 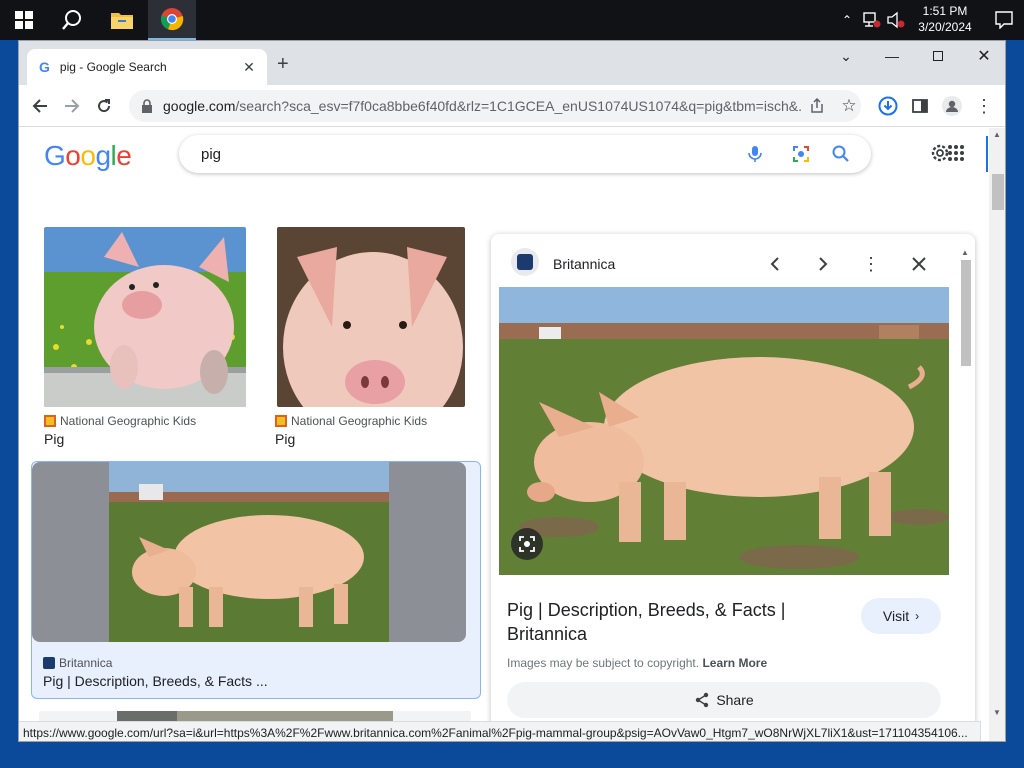 I want to click on google-favicon-icon: G, so click(x=44, y=67).